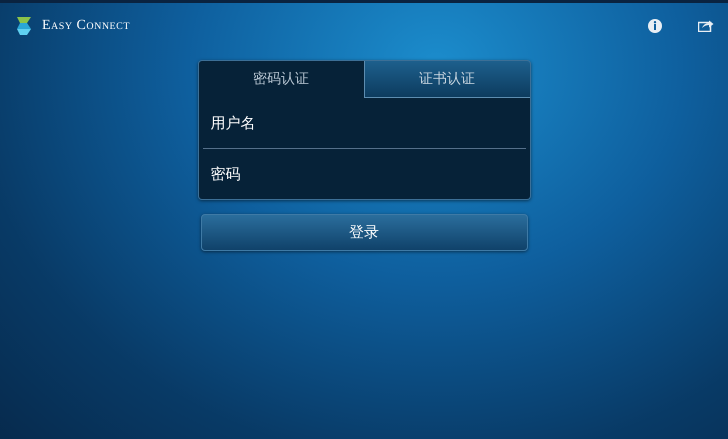 Image resolution: width=728 pixels, height=439 pixels. What do you see at coordinates (364, 232) in the screenshot?
I see `login-button: 登录` at bounding box center [364, 232].